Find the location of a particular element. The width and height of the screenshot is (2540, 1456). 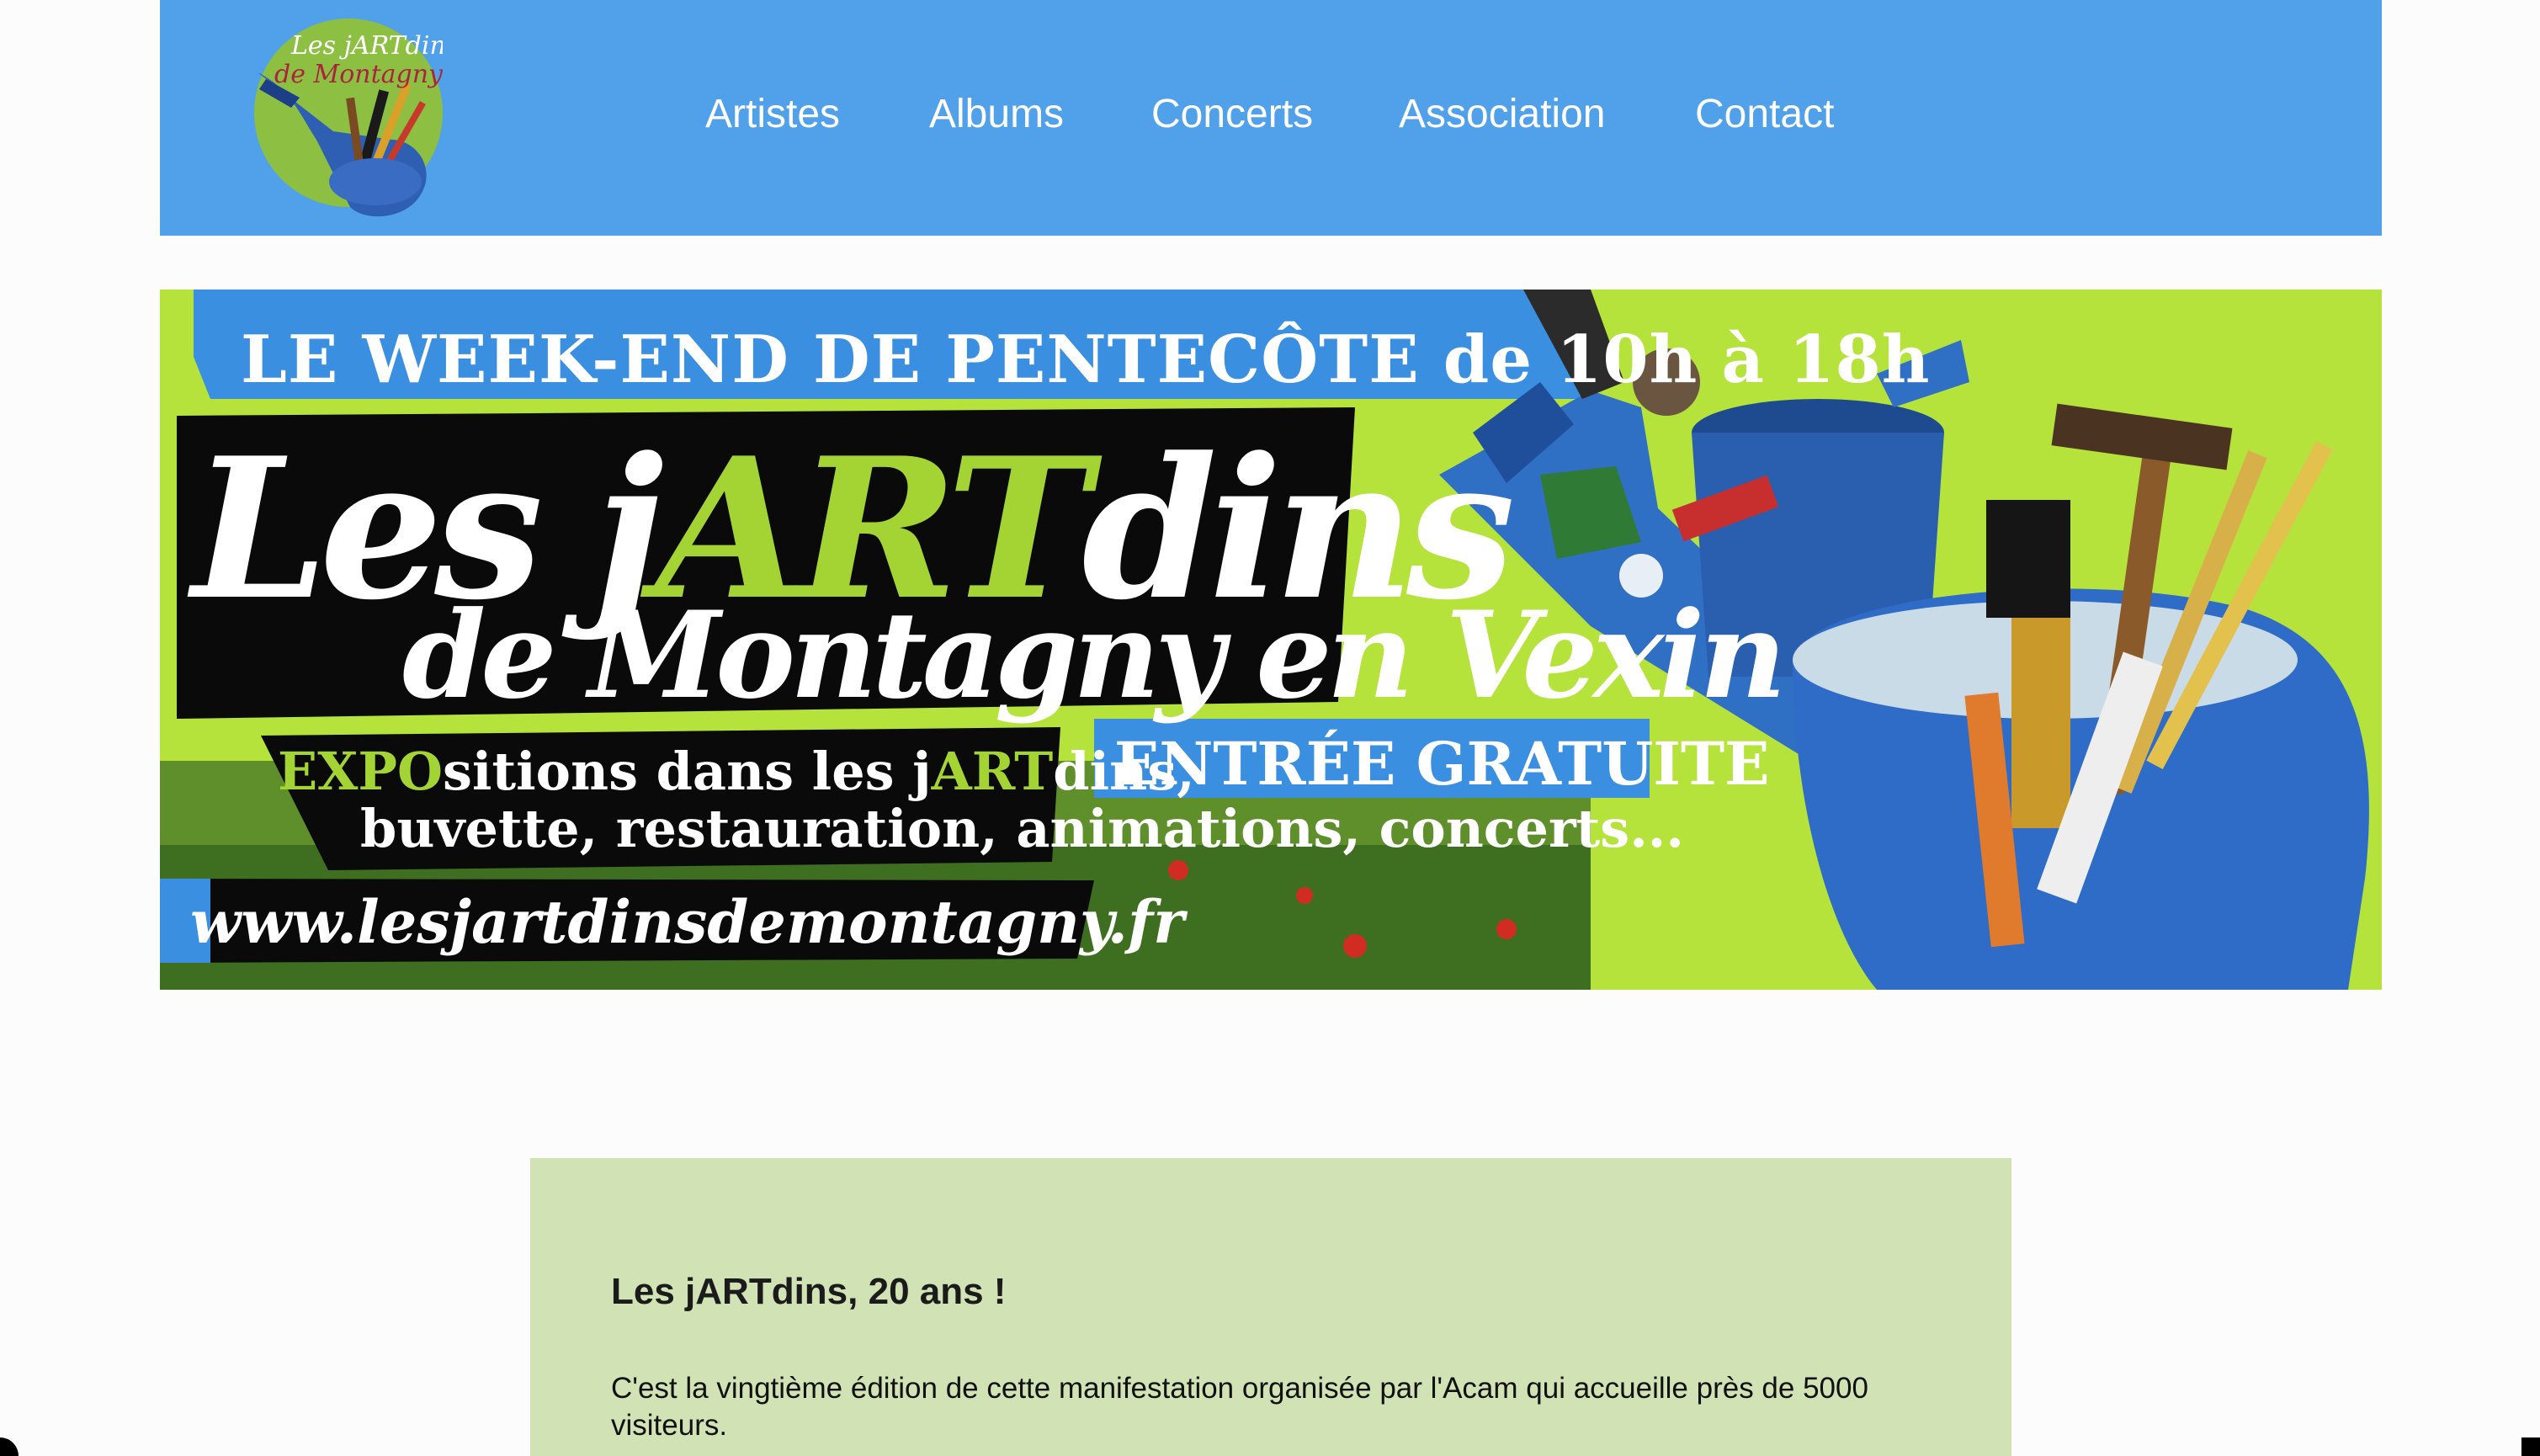

banner-line1-highlight: EXPO is located at coordinates (360, 771).